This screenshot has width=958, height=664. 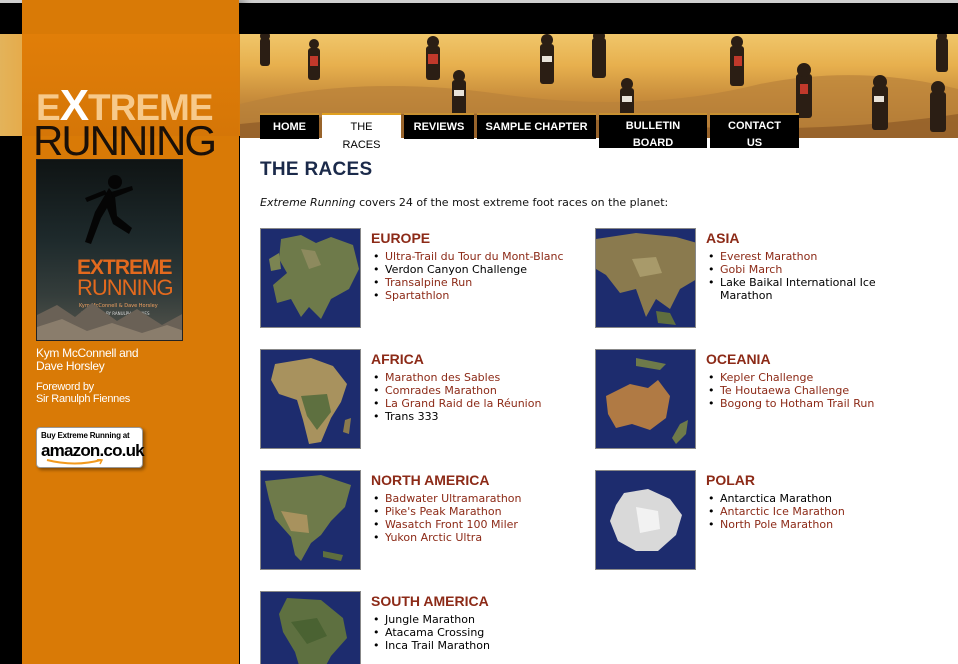 What do you see at coordinates (484, 645) in the screenshot?
I see `race-item: Inca Trail Marathon` at bounding box center [484, 645].